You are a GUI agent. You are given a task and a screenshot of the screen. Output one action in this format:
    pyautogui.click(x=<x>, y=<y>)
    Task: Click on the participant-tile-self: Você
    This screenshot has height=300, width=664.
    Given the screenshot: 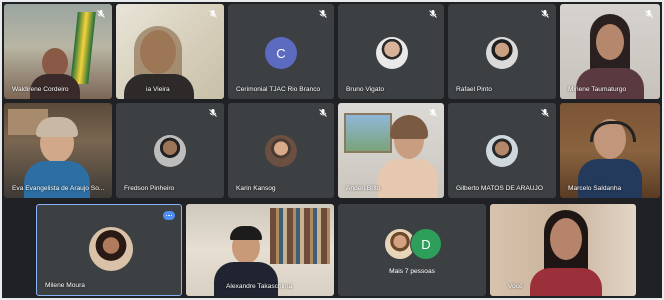 What is the action you would take?
    pyautogui.click(x=563, y=250)
    